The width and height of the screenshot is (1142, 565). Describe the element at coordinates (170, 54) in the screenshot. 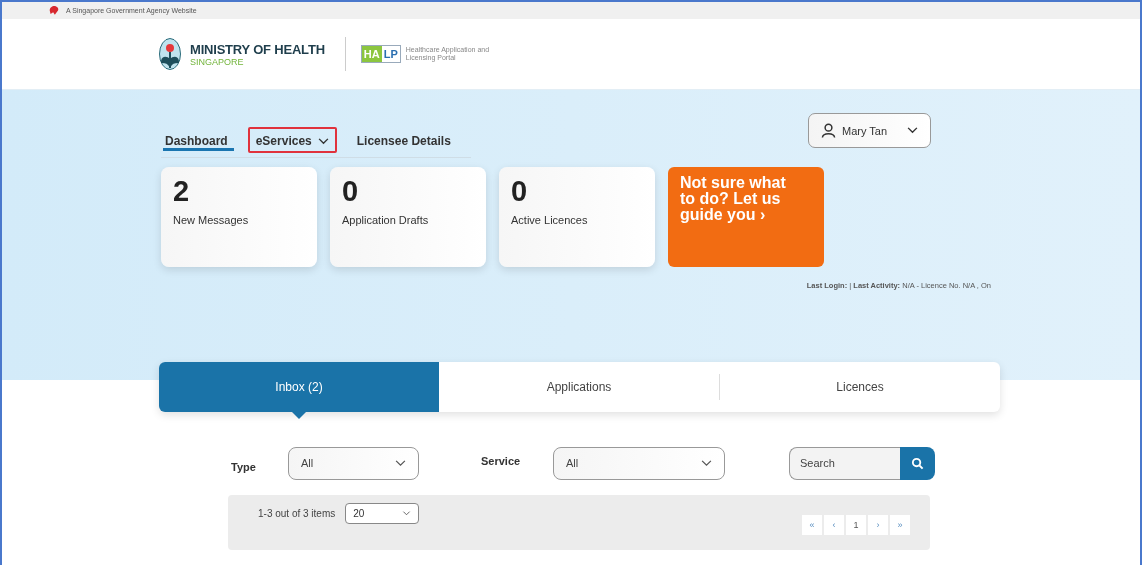

I see `ministry-logo-icon` at that location.